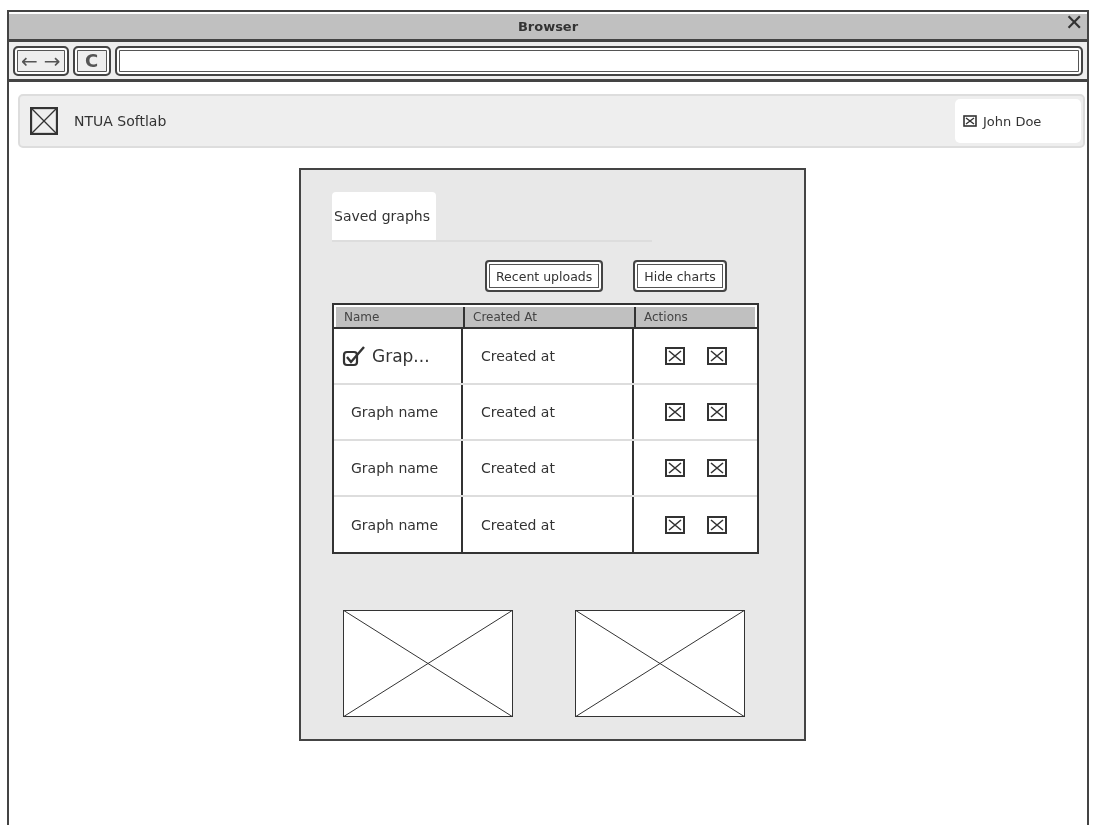 The image size is (1094, 825). Describe the element at coordinates (680, 276) in the screenshot. I see `action-button: Hide charts` at that location.